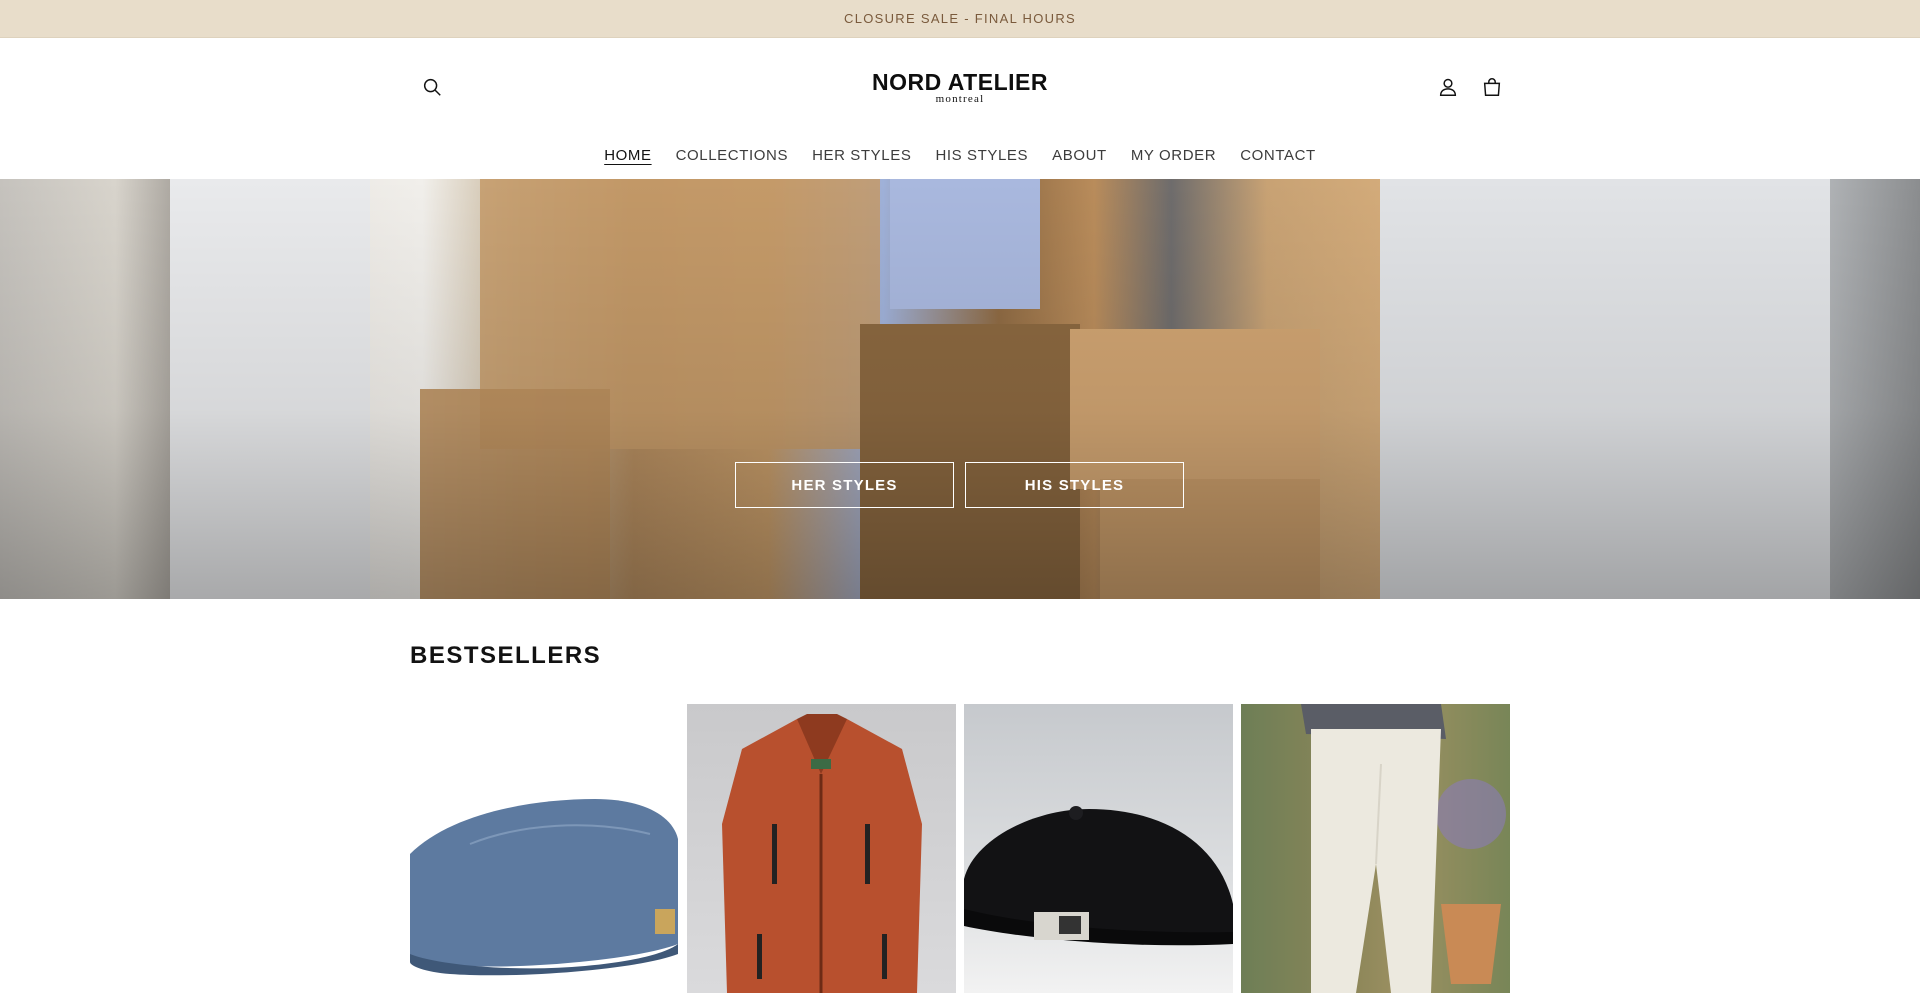  I want to click on nav-her-styles: HER STYLES, so click(861, 156).